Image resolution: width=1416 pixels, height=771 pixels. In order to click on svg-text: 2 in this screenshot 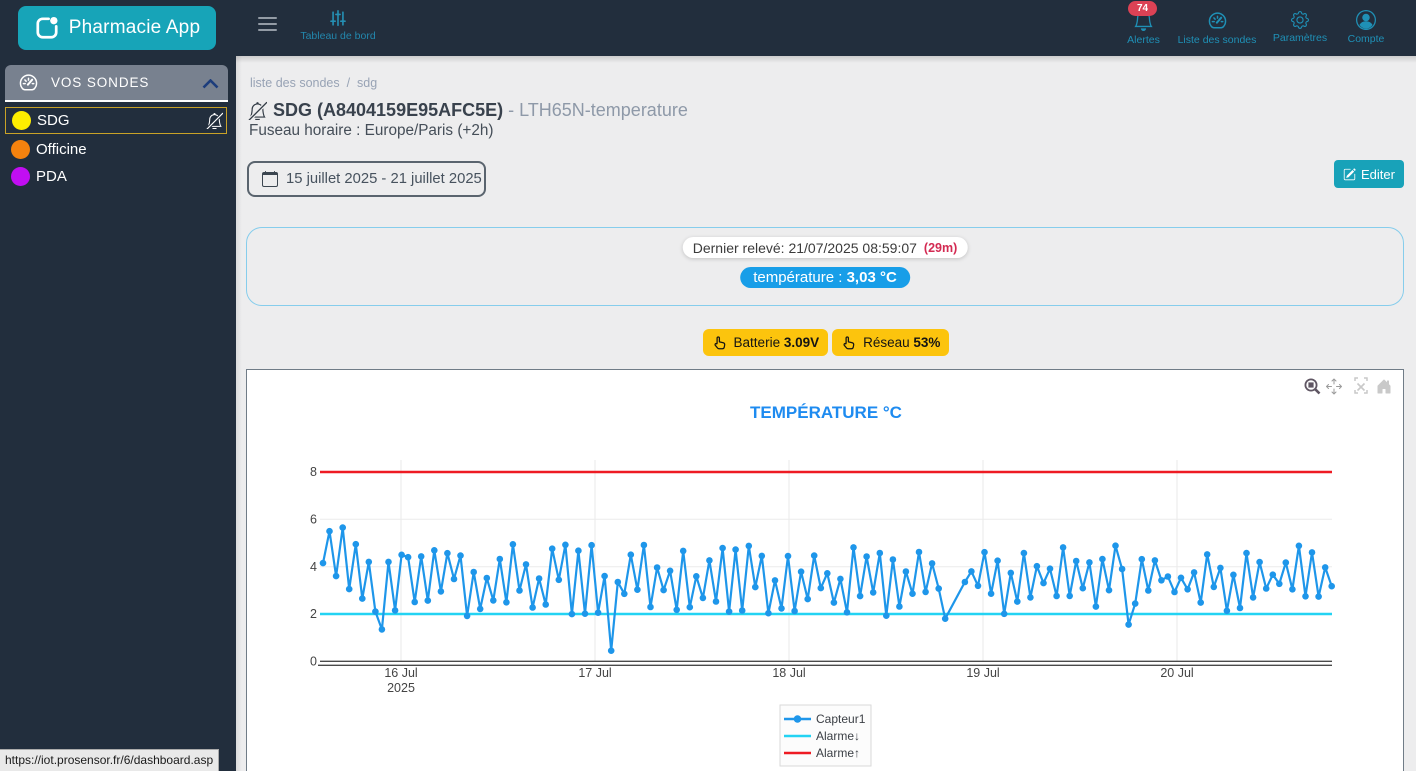, I will do `click(313, 614)`.